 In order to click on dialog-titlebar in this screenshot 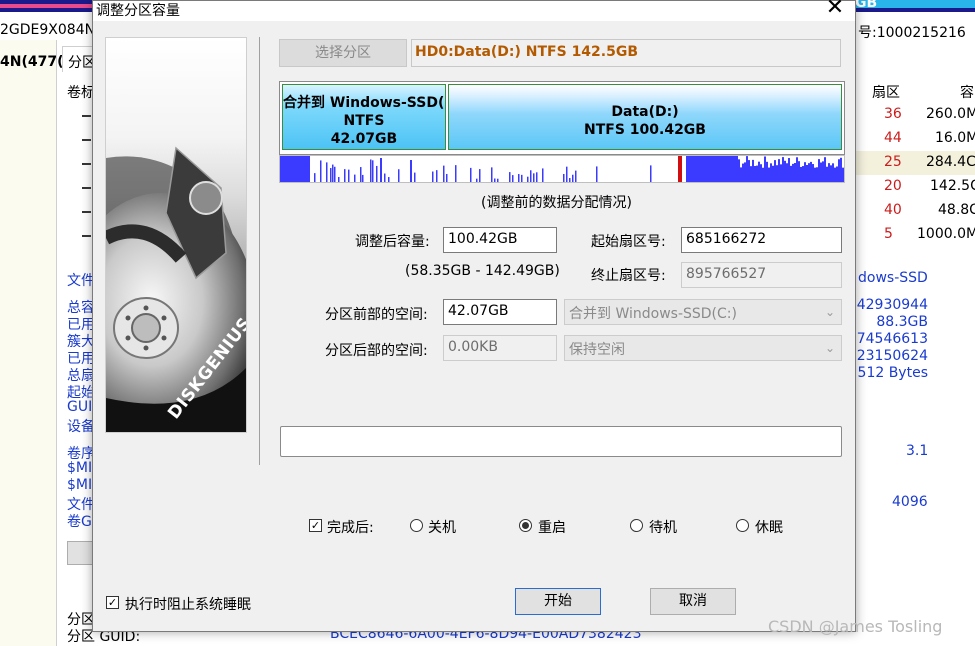, I will do `click(474, 11)`.